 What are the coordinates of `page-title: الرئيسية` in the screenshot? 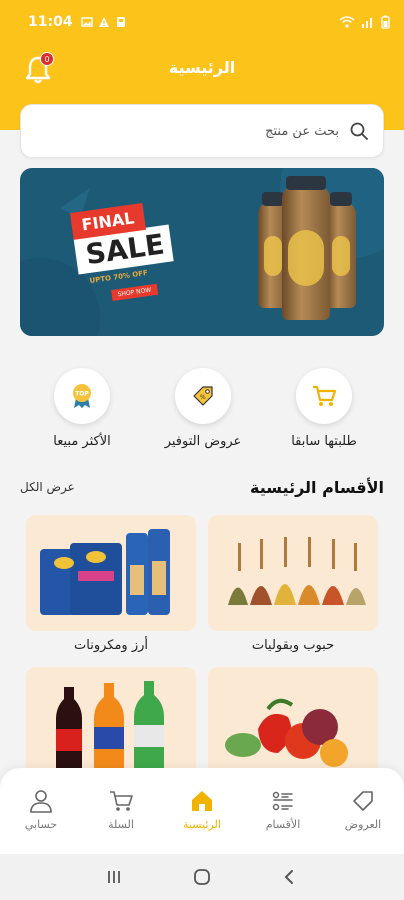 It's located at (202, 67).